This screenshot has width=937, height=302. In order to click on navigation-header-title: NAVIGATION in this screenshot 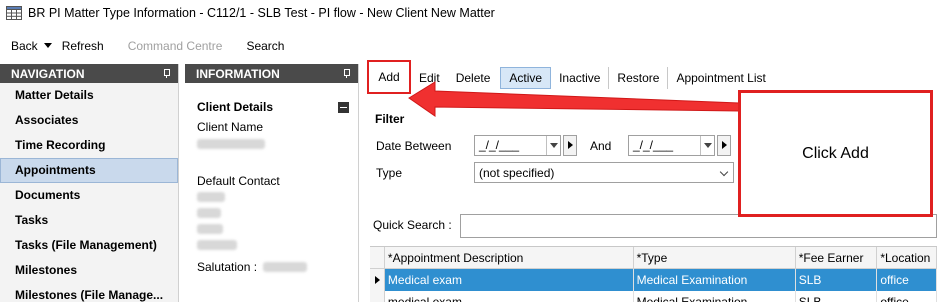, I will do `click(48, 73)`.